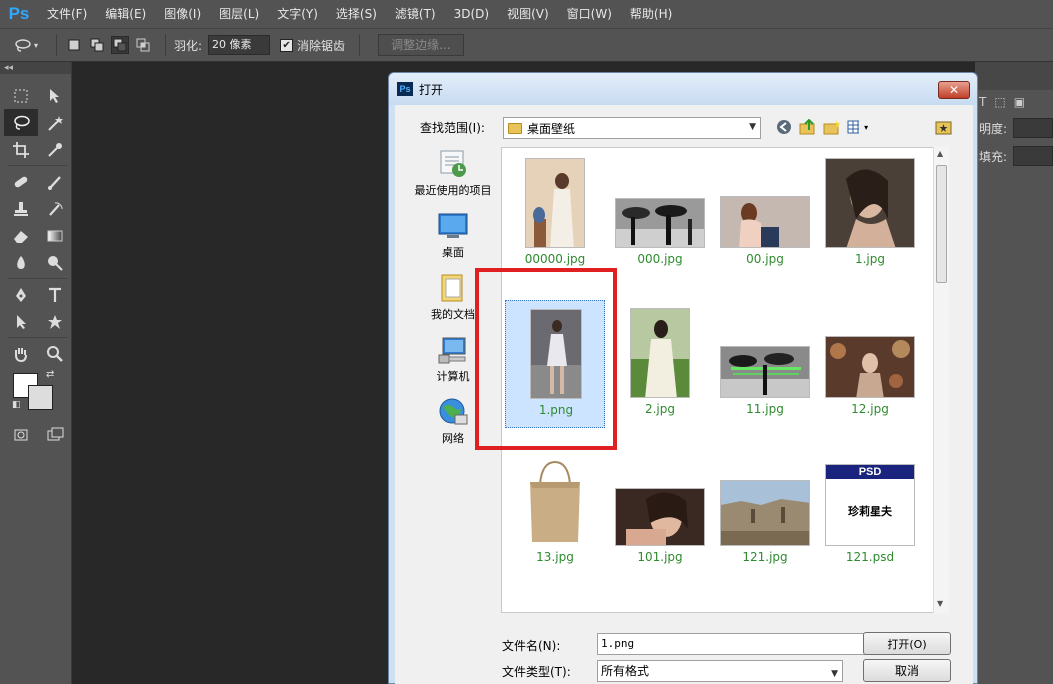  Describe the element at coordinates (55, 235) in the screenshot. I see `gradient-tool` at that location.